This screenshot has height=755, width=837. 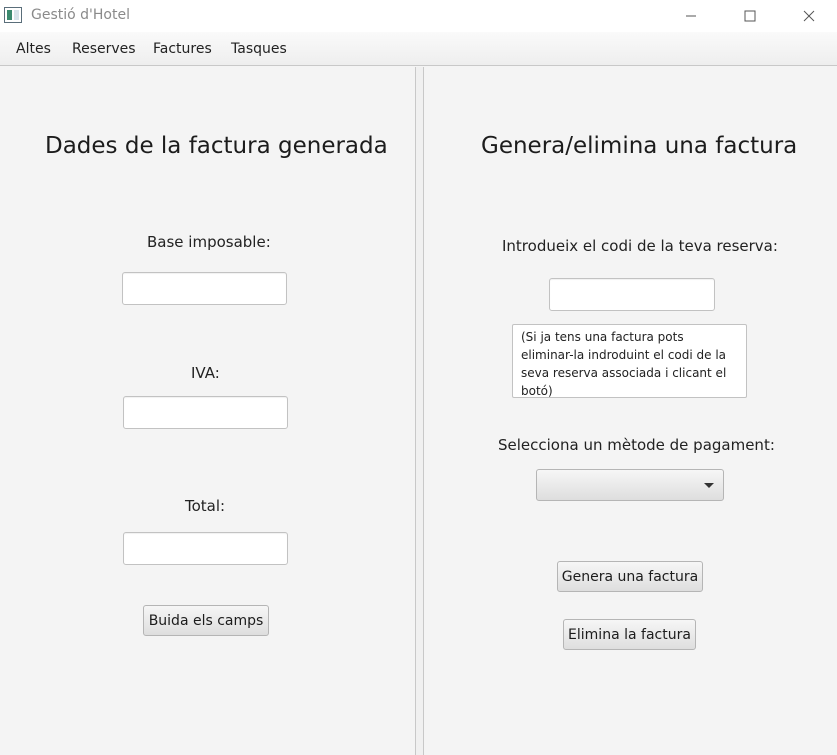 What do you see at coordinates (104, 49) in the screenshot?
I see `menu-reserves: Reserves` at bounding box center [104, 49].